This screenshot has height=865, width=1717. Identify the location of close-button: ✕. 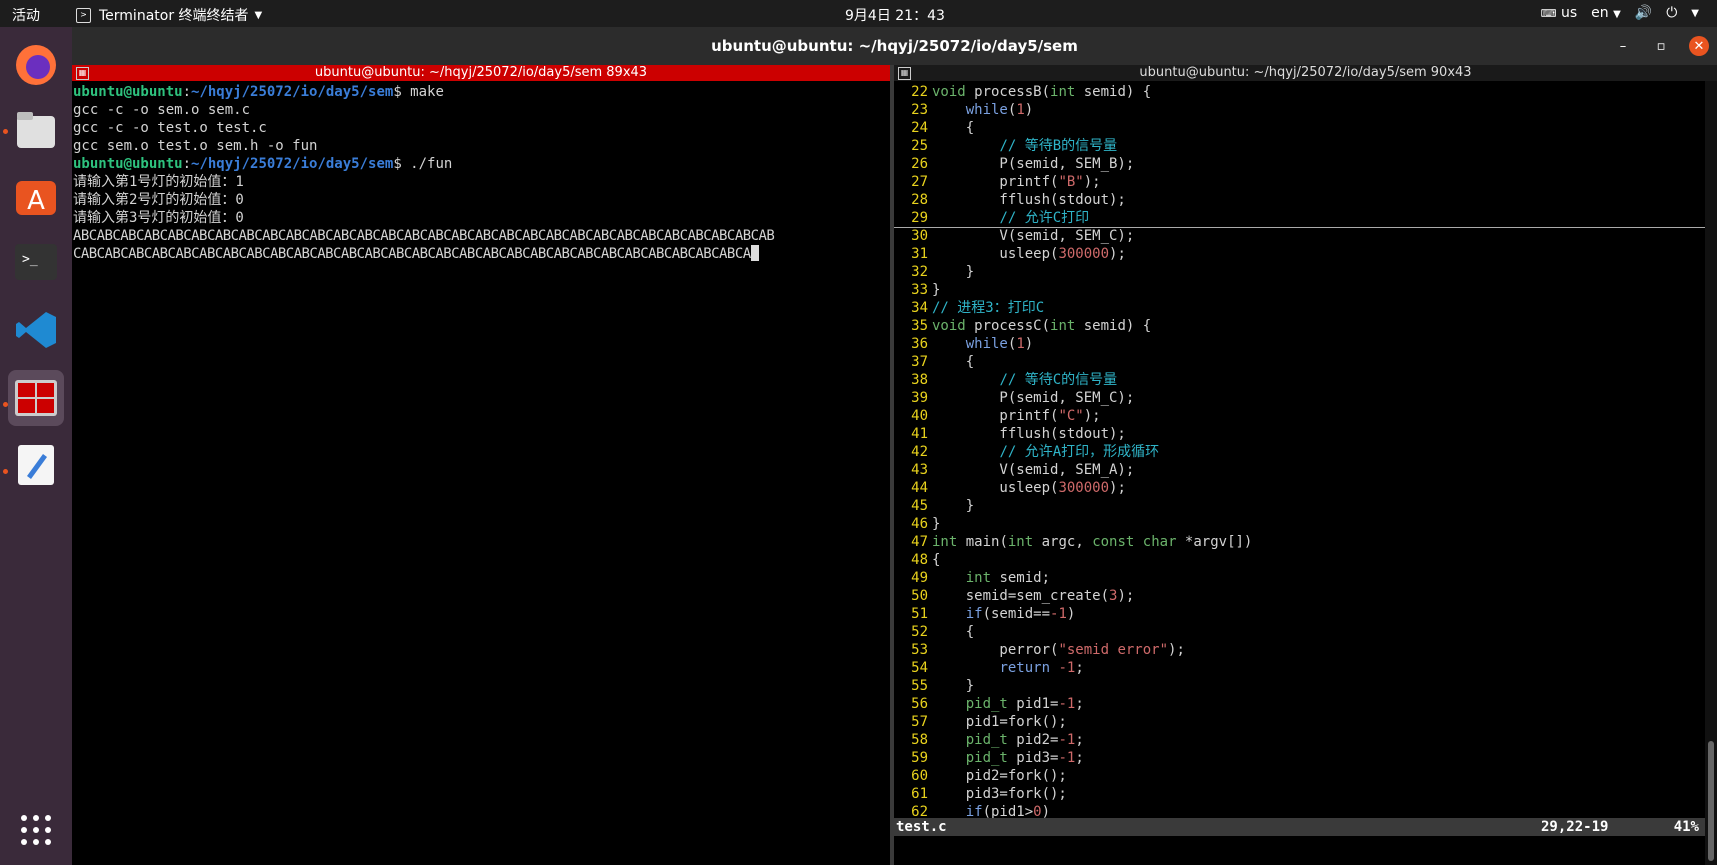
(1699, 46).